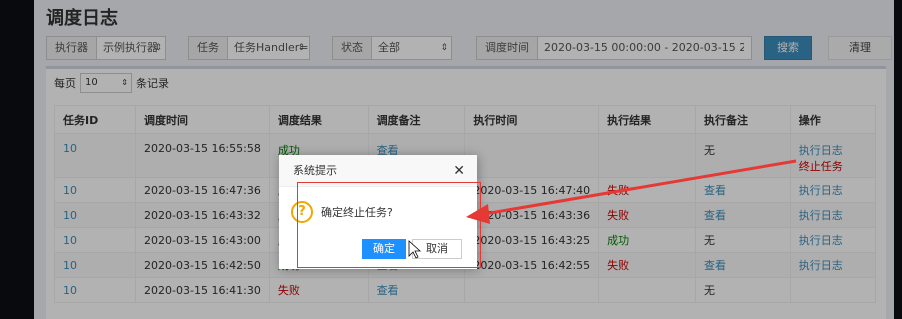  What do you see at coordinates (378, 171) in the screenshot?
I see `dialog-header: 系统提示 ✕` at bounding box center [378, 171].